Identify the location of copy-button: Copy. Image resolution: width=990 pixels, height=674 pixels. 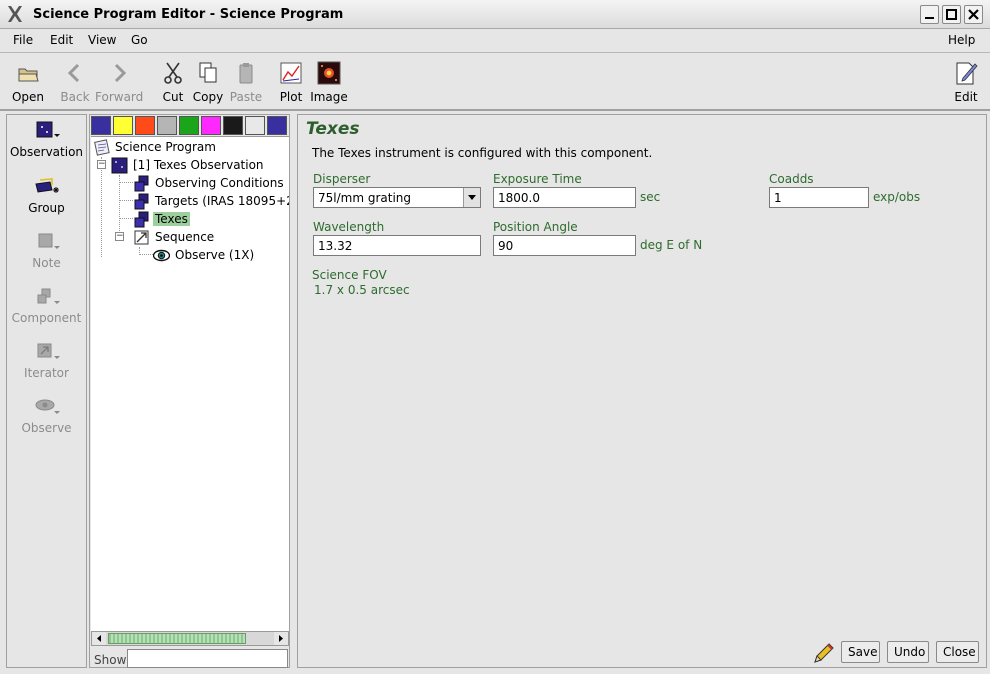
(208, 82).